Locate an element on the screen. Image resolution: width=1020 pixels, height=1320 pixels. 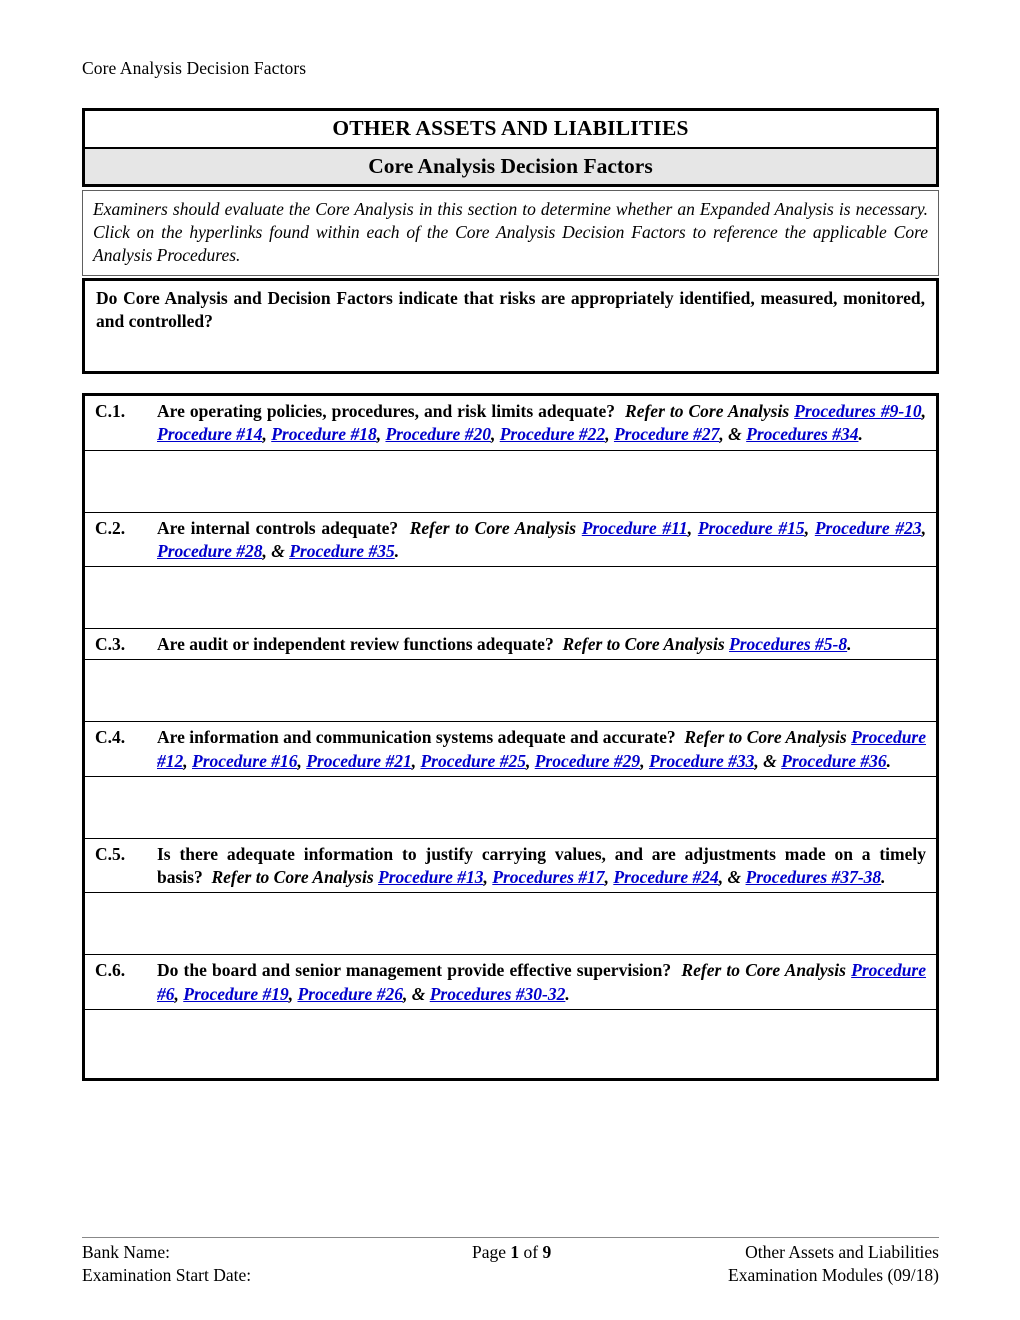
procedure-link: Procedure #25 is located at coordinates (472, 761).